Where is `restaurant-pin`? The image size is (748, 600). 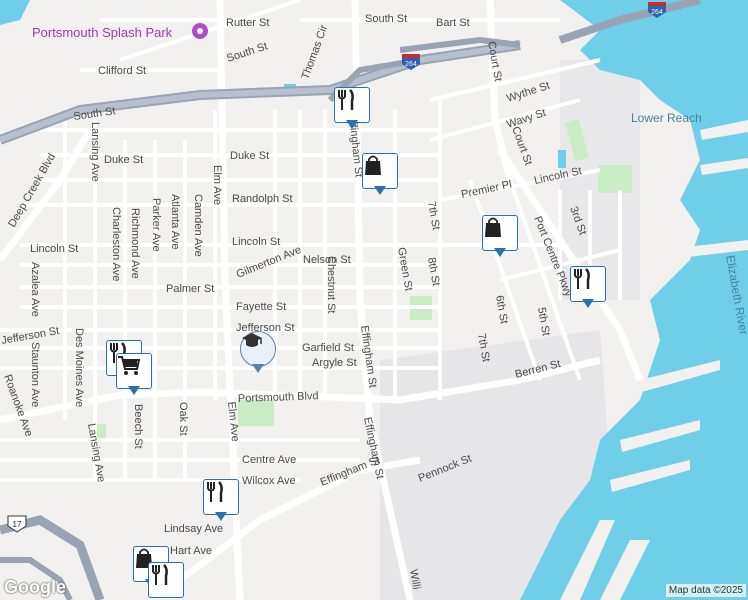 restaurant-pin is located at coordinates (352, 109).